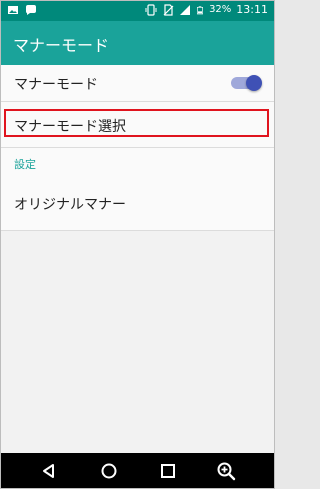 The height and width of the screenshot is (489, 320). What do you see at coordinates (137, 11) in the screenshot?
I see `status-bar: 32% 13:11` at bounding box center [137, 11].